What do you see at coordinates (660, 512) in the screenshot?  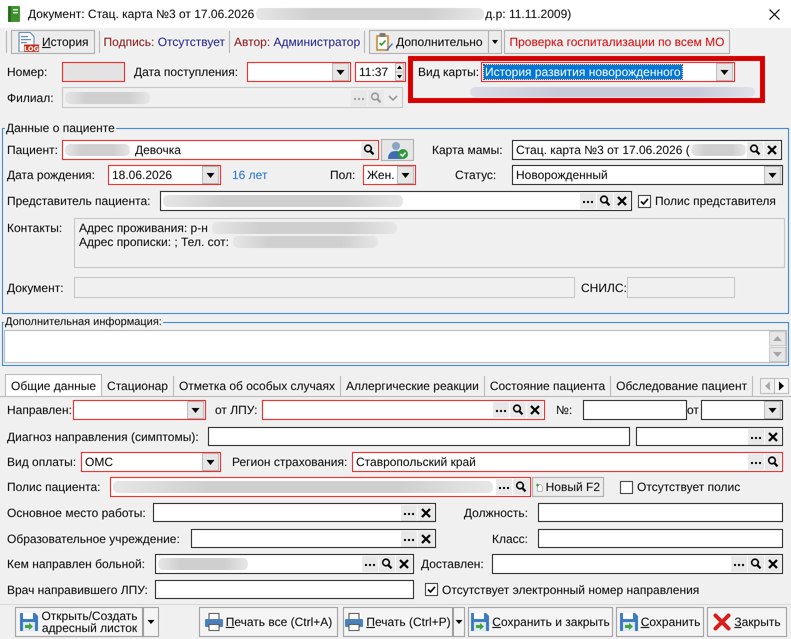 I see `position-field` at bounding box center [660, 512].